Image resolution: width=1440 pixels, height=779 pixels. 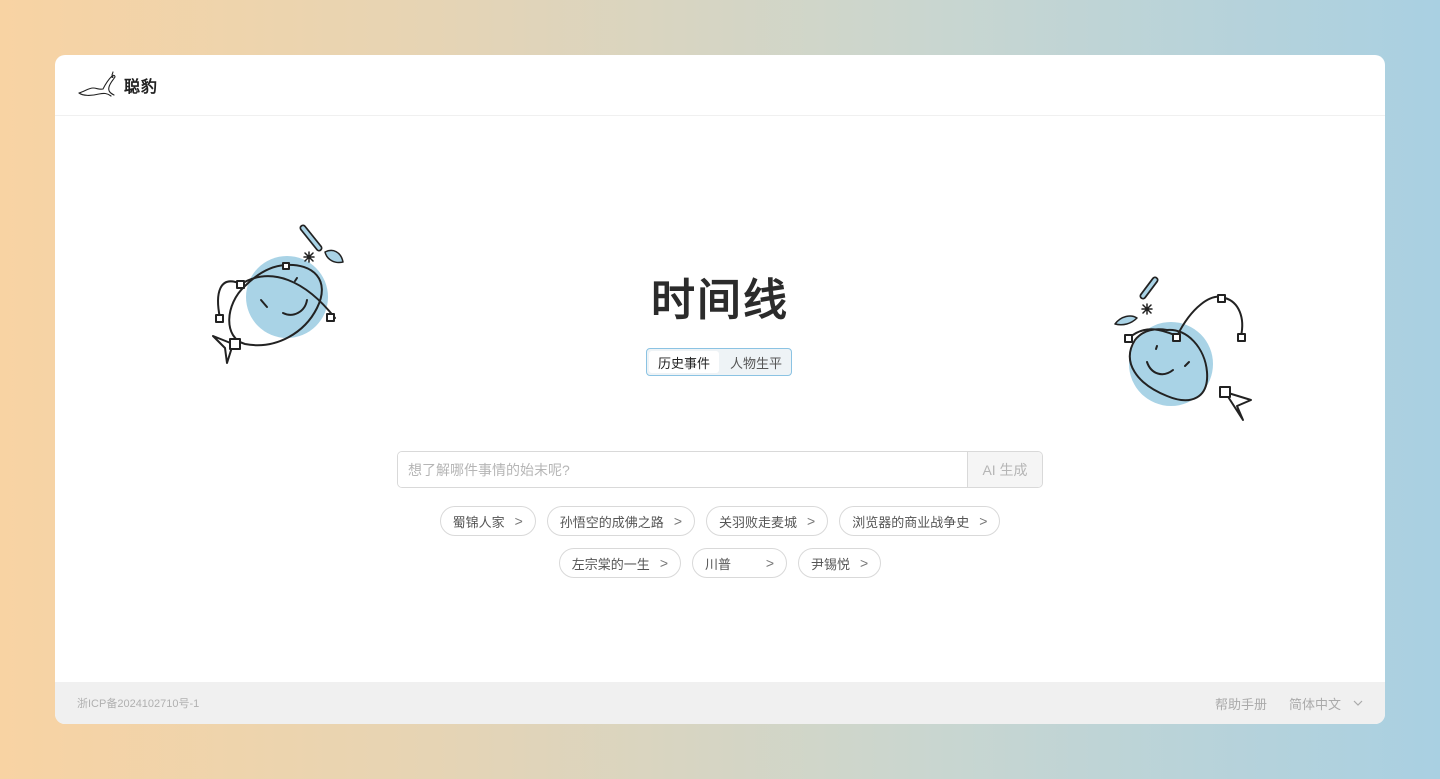 I want to click on footer: 浙ICP备2024102710号-1 帮助手册 简体中文, so click(x=720, y=703).